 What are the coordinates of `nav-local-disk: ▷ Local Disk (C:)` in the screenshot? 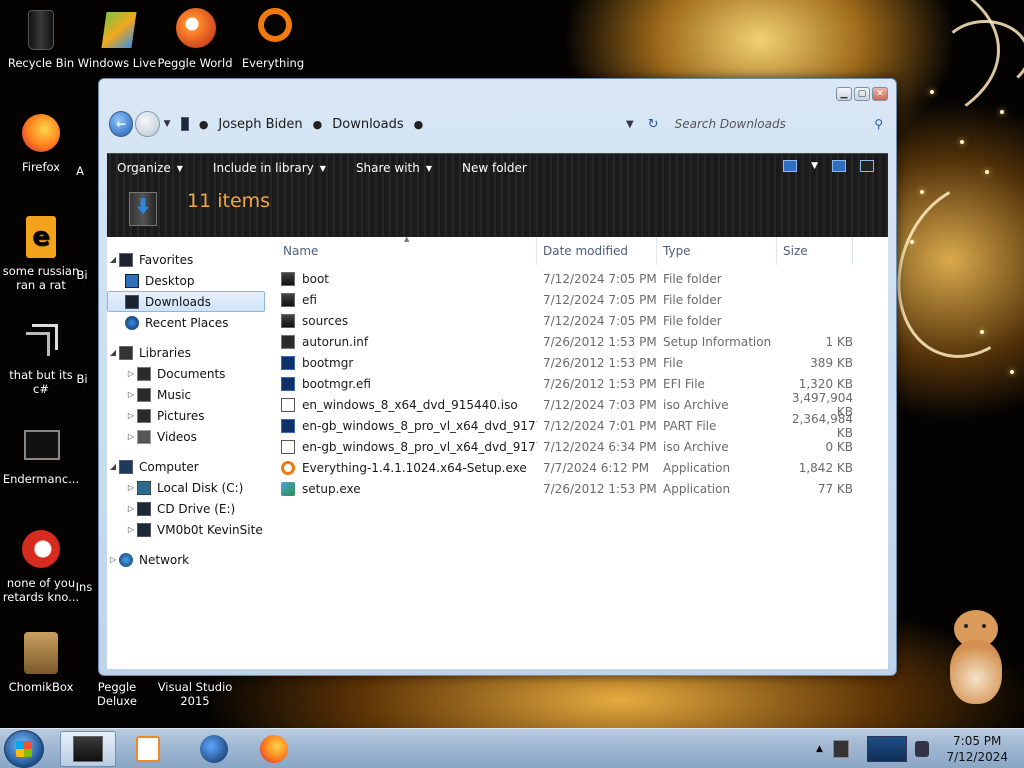 It's located at (191, 487).